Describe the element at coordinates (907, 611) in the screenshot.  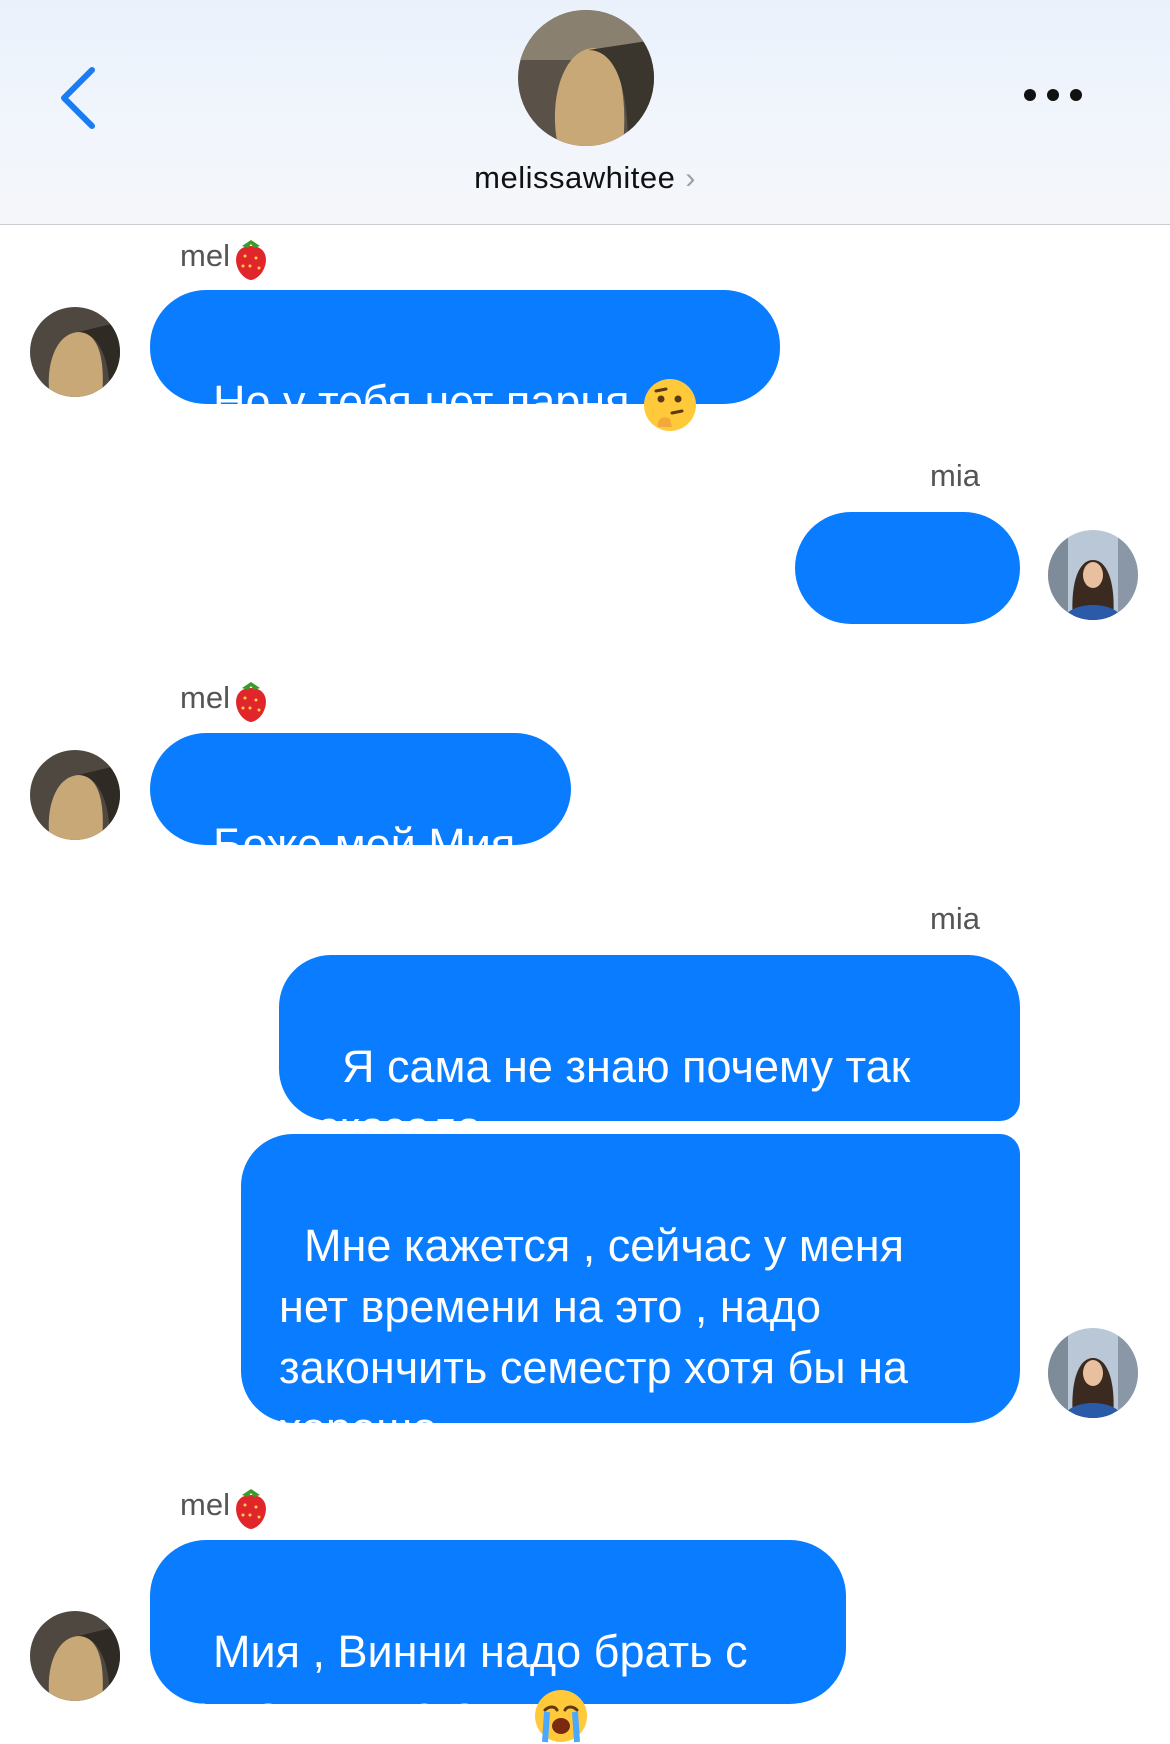
I see `message-bubble: Верно` at that location.